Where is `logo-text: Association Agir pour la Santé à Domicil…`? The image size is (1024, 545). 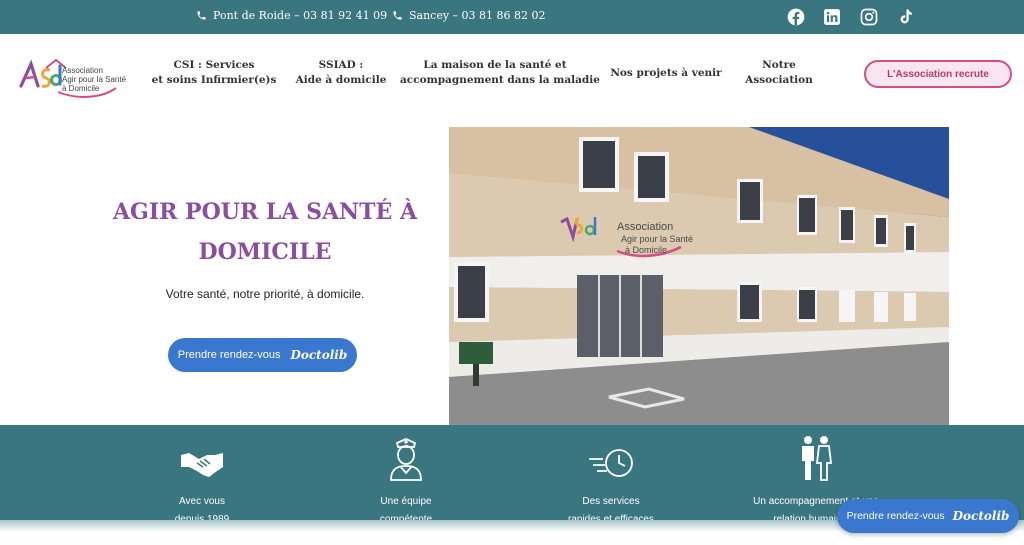
logo-text: Association Agir pour la Santé à Domicil… is located at coordinates (94, 79).